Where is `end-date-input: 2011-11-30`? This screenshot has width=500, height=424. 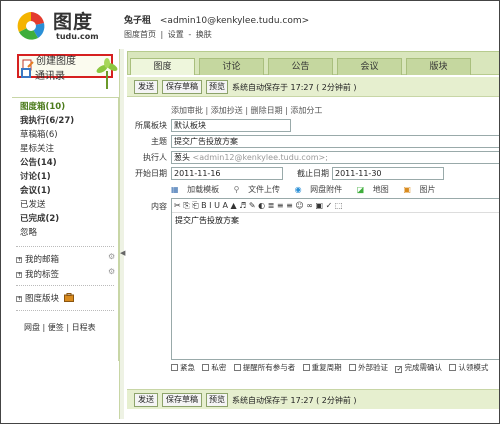
end-date-input: 2011-11-30 is located at coordinates (388, 173).